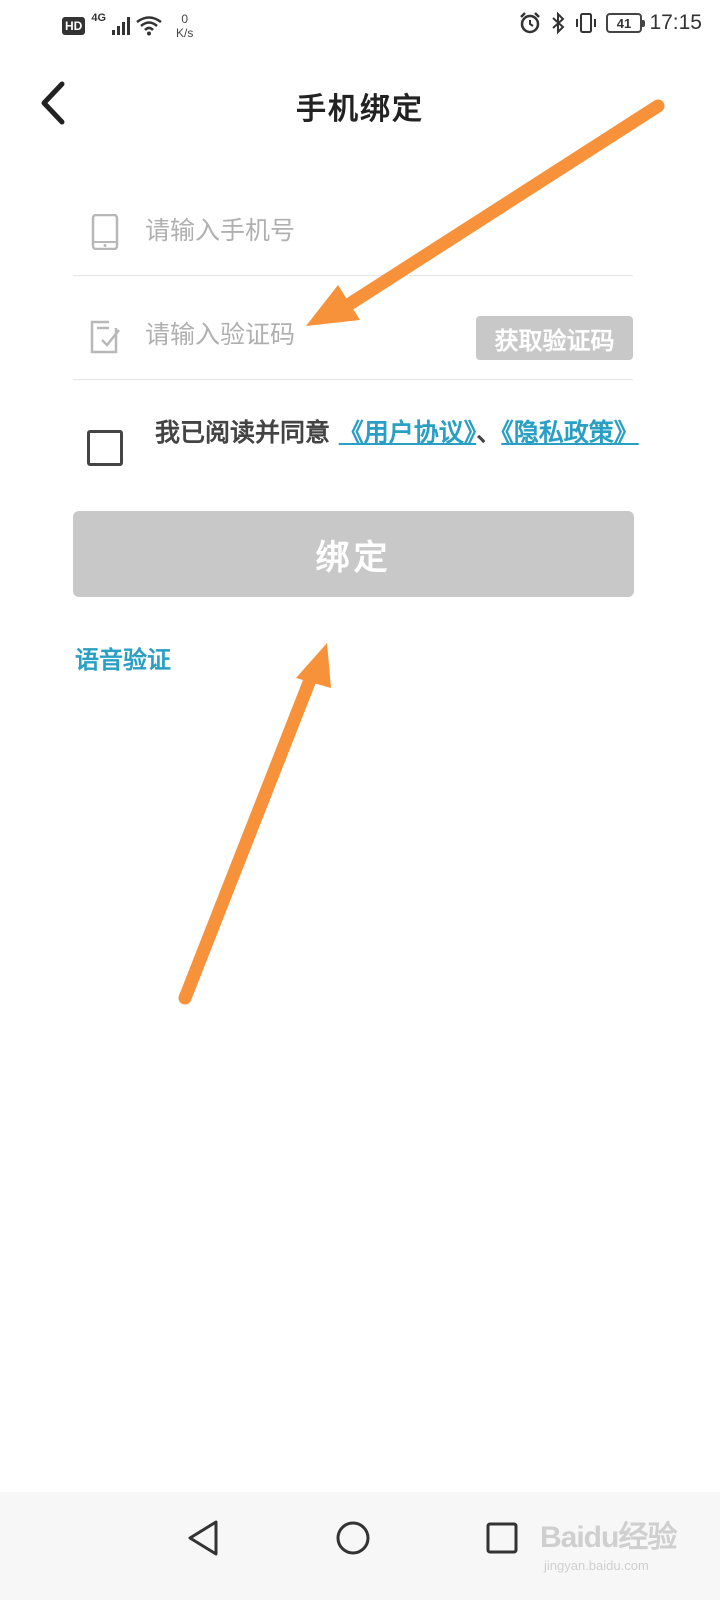 This screenshot has height=1600, width=720. I want to click on alarm-icon, so click(530, 23).